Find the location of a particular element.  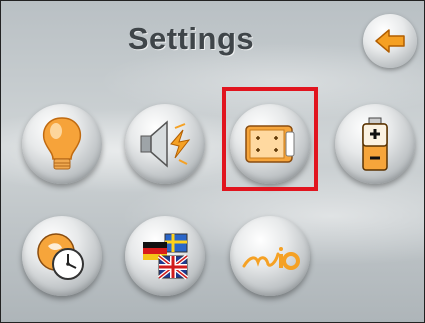

brightness-button is located at coordinates (62, 144).